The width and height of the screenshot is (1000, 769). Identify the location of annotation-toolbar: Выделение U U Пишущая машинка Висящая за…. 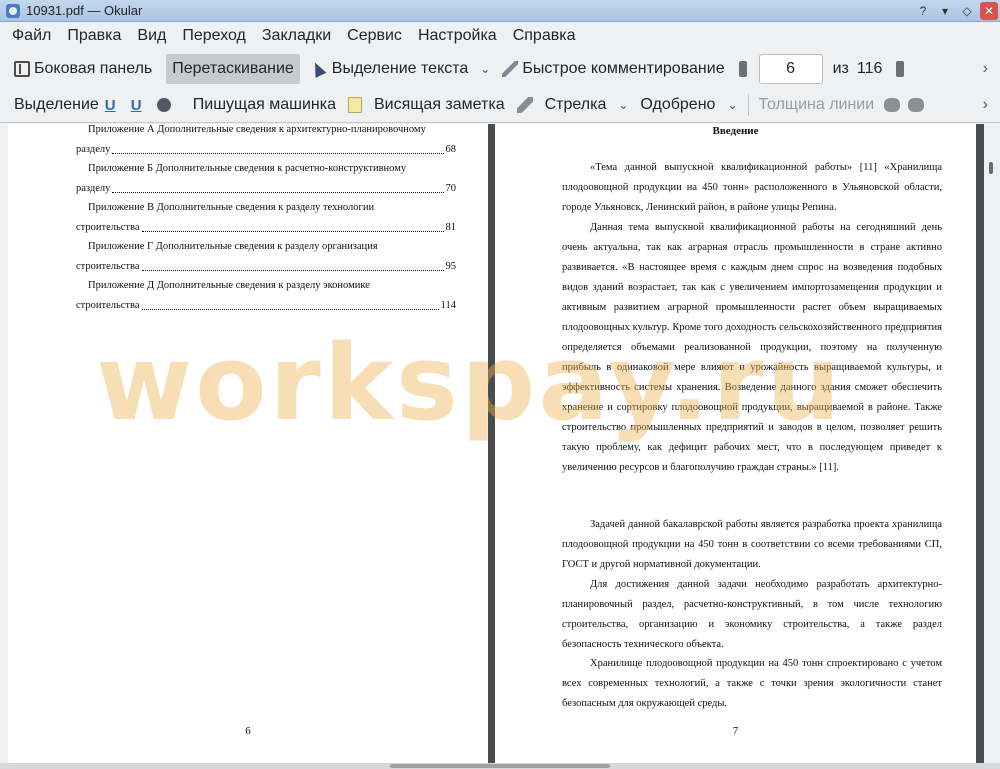
(500, 105).